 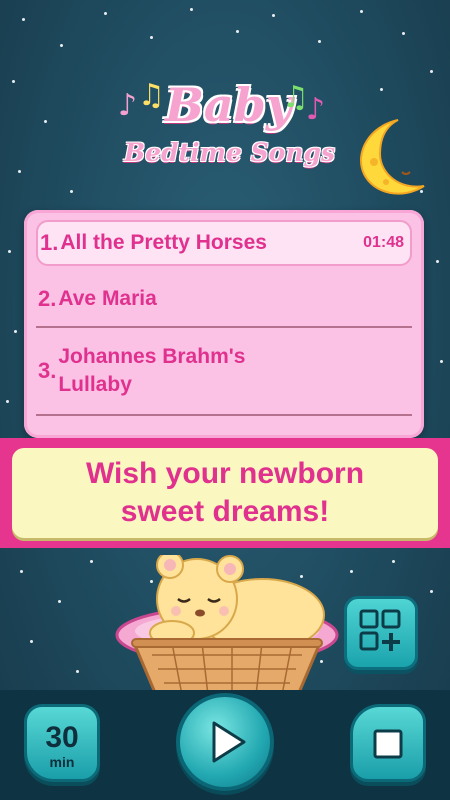 I want to click on stop-icon, so click(x=388, y=744).